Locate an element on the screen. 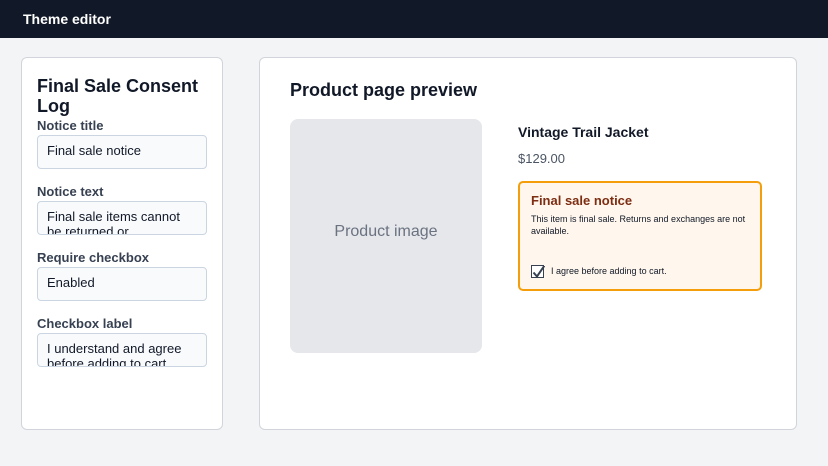  notice-title-label: Notice title is located at coordinates (70, 125).